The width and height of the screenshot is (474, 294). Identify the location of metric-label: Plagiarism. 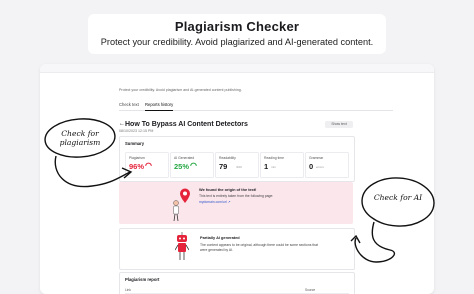
(137, 158).